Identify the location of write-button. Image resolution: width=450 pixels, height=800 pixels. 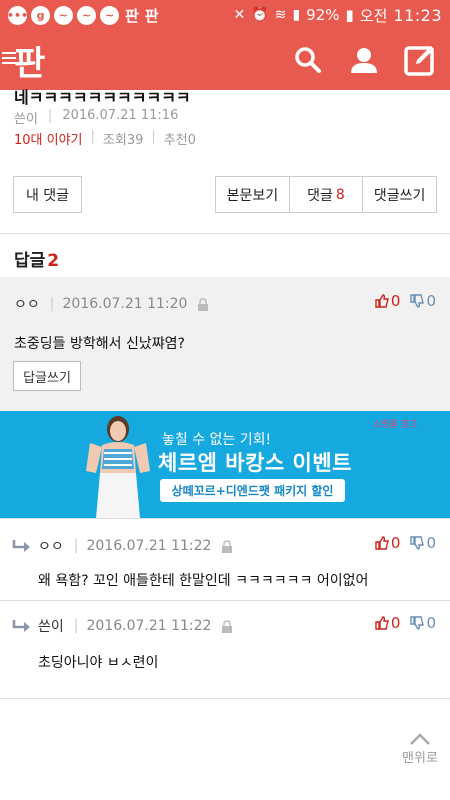
(420, 60).